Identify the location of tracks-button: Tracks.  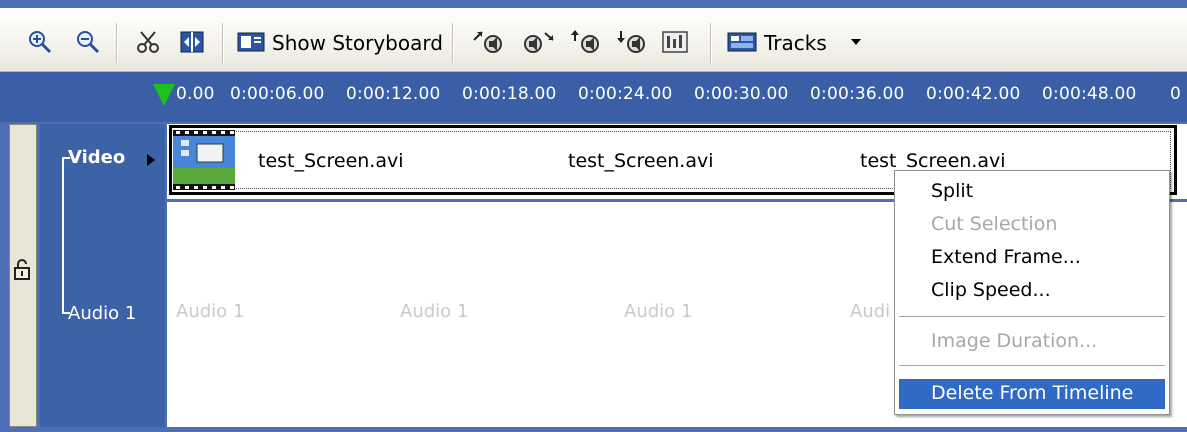
(795, 43).